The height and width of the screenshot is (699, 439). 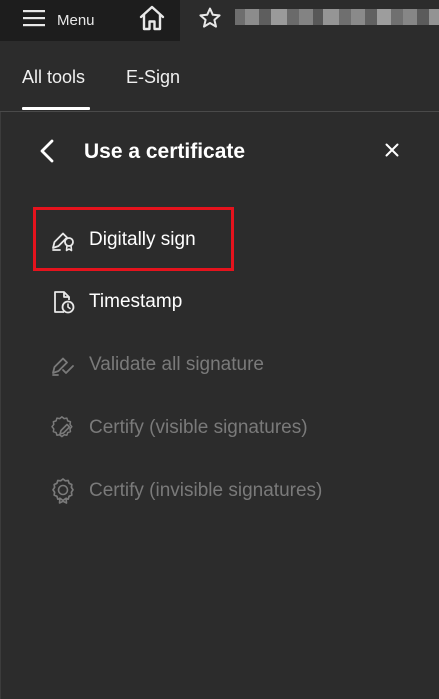 What do you see at coordinates (136, 301) in the screenshot?
I see `tool-label: Timestamp` at bounding box center [136, 301].